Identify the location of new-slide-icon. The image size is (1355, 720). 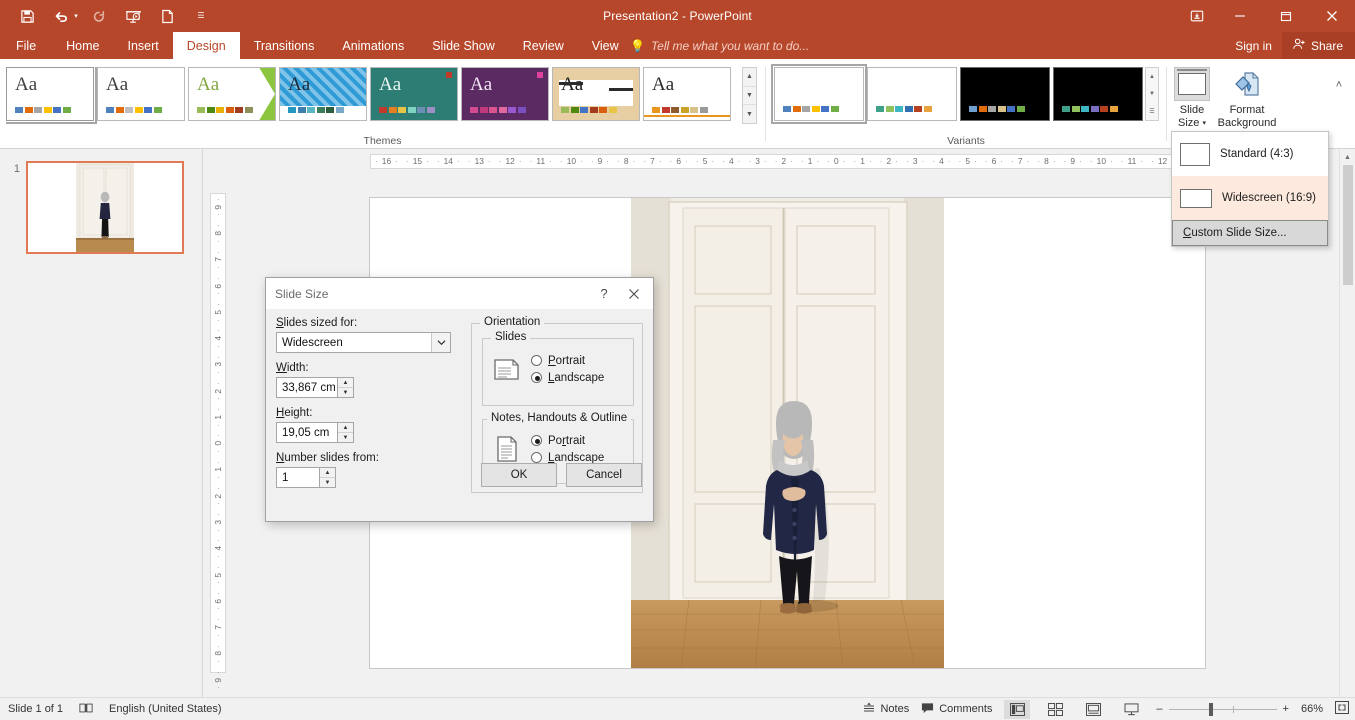
(167, 16).